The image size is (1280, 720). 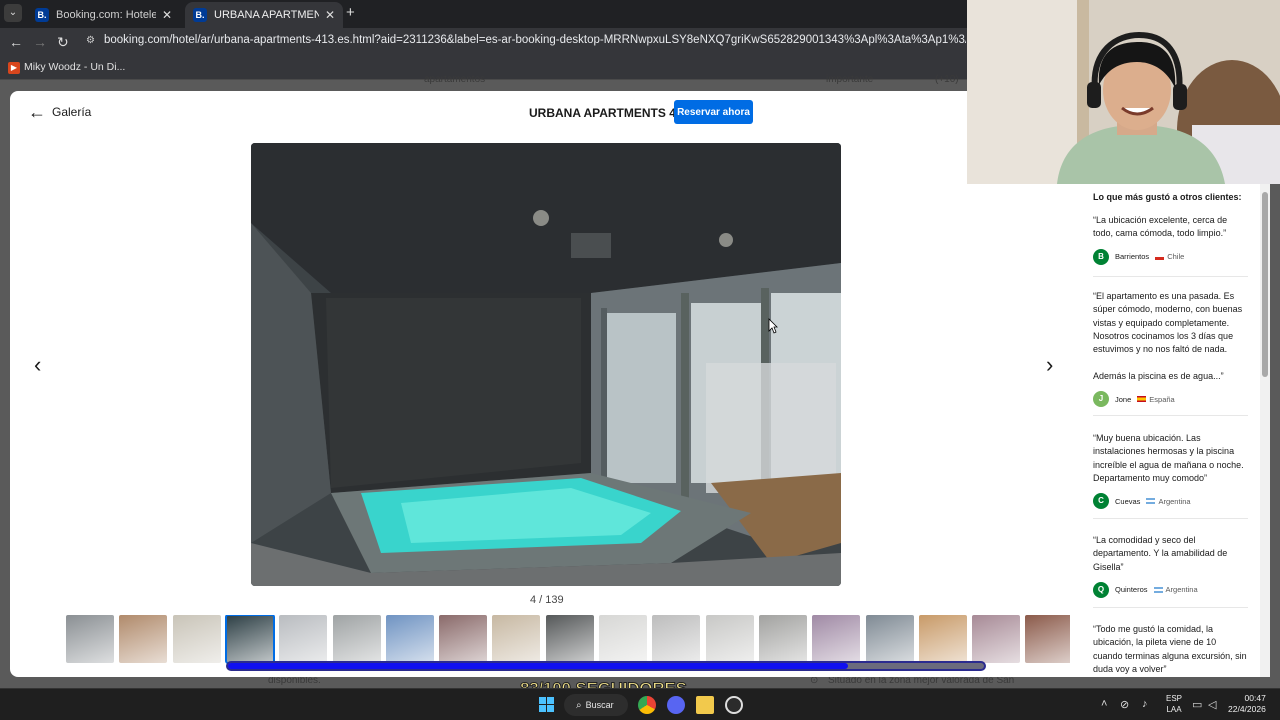 What do you see at coordinates (1101, 501) in the screenshot?
I see `avatar: C` at bounding box center [1101, 501].